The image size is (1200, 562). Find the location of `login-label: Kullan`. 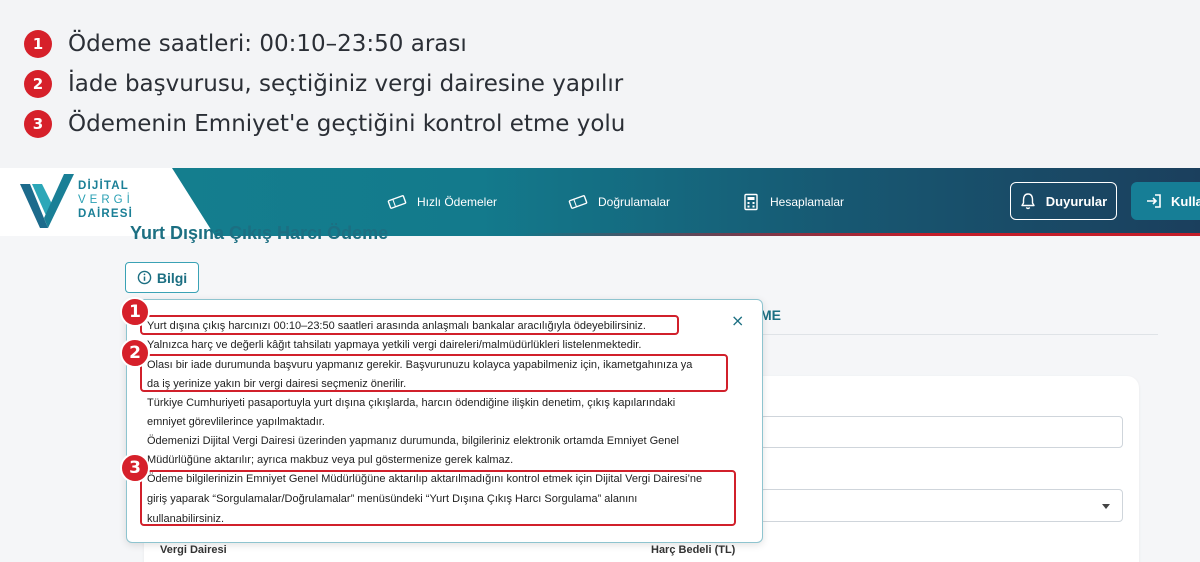

login-label: Kullan is located at coordinates (1185, 201).